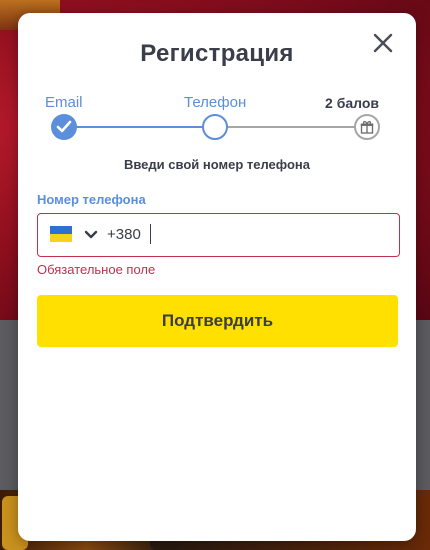  Describe the element at coordinates (139, 127) in the screenshot. I see `stepper-progress-line` at that location.